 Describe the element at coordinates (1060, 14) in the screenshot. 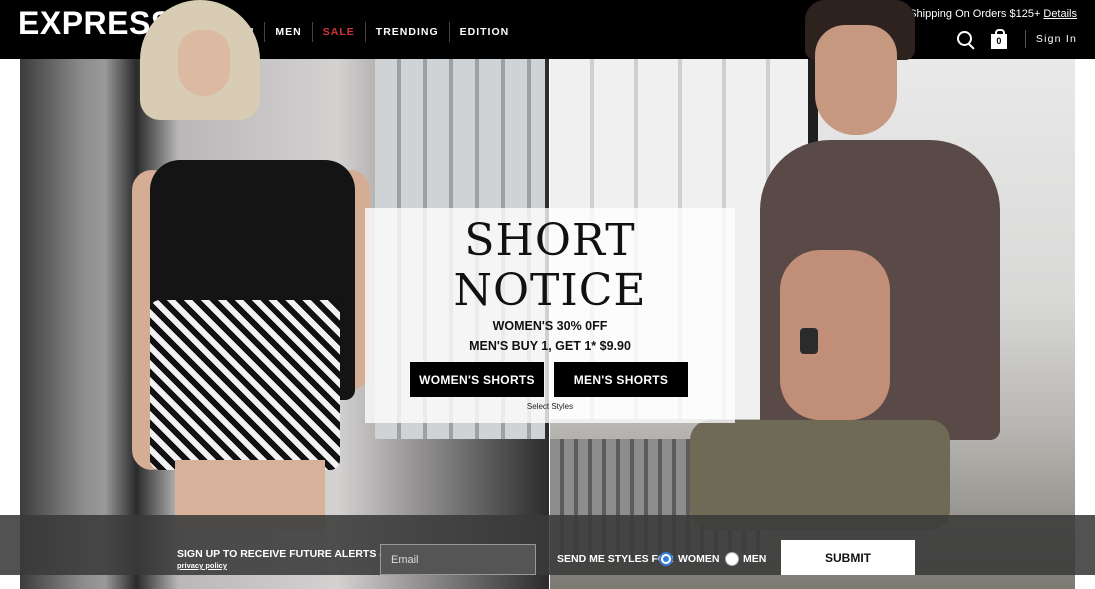

I see `promo-details-link: Details` at that location.